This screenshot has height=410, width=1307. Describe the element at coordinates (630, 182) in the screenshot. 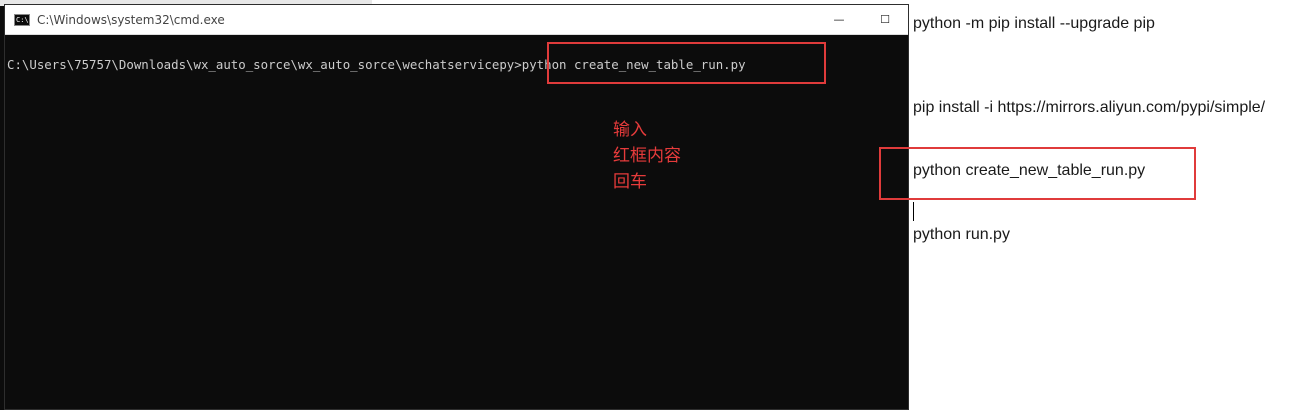

I see `annotation-line: 回车` at that location.